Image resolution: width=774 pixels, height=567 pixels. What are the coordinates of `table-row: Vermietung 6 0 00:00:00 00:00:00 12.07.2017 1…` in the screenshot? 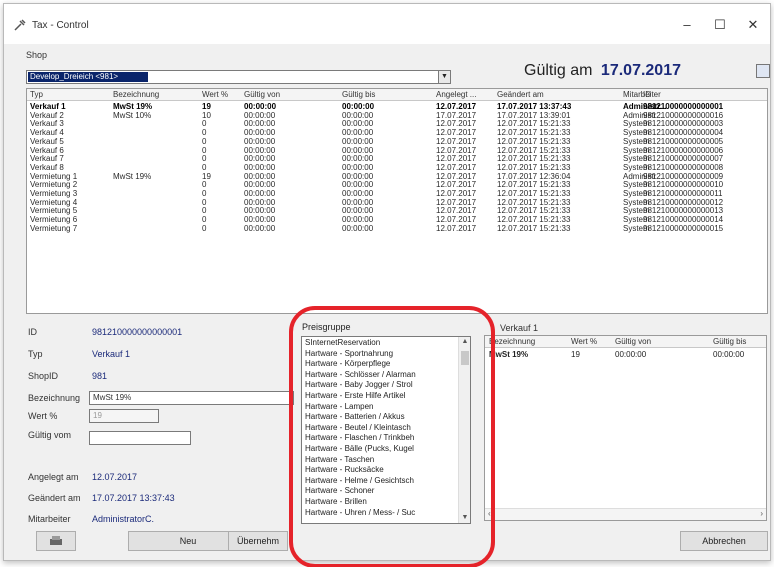 It's located at (397, 220).